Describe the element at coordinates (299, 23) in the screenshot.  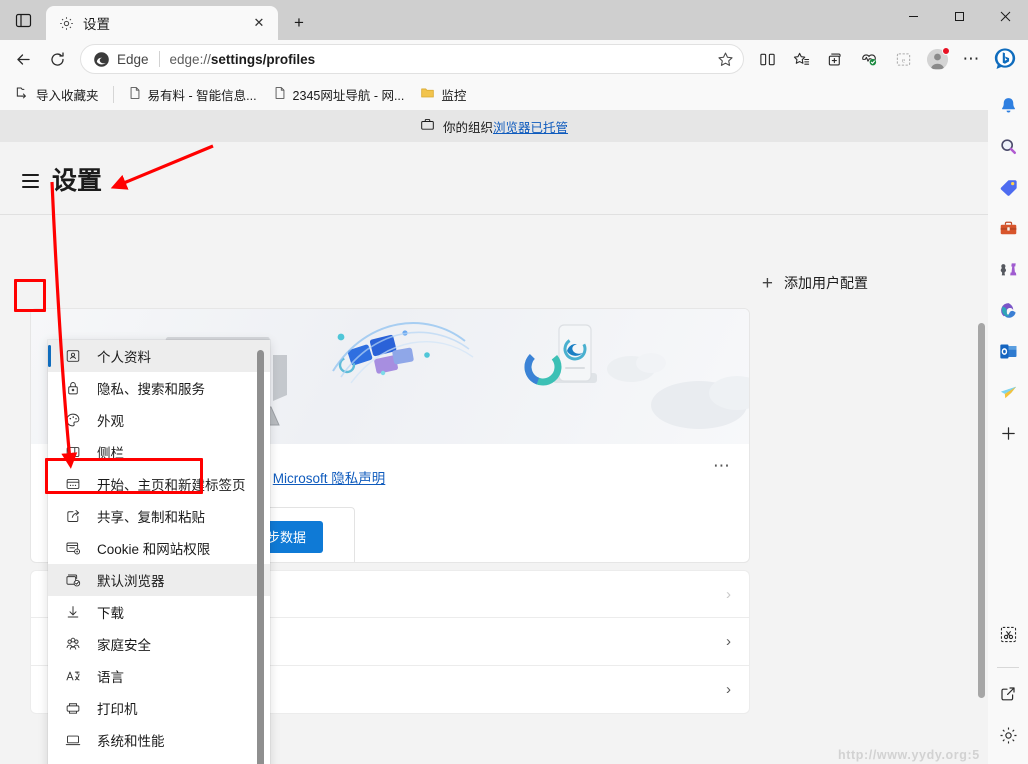
I see `new-tab-button: +` at that location.